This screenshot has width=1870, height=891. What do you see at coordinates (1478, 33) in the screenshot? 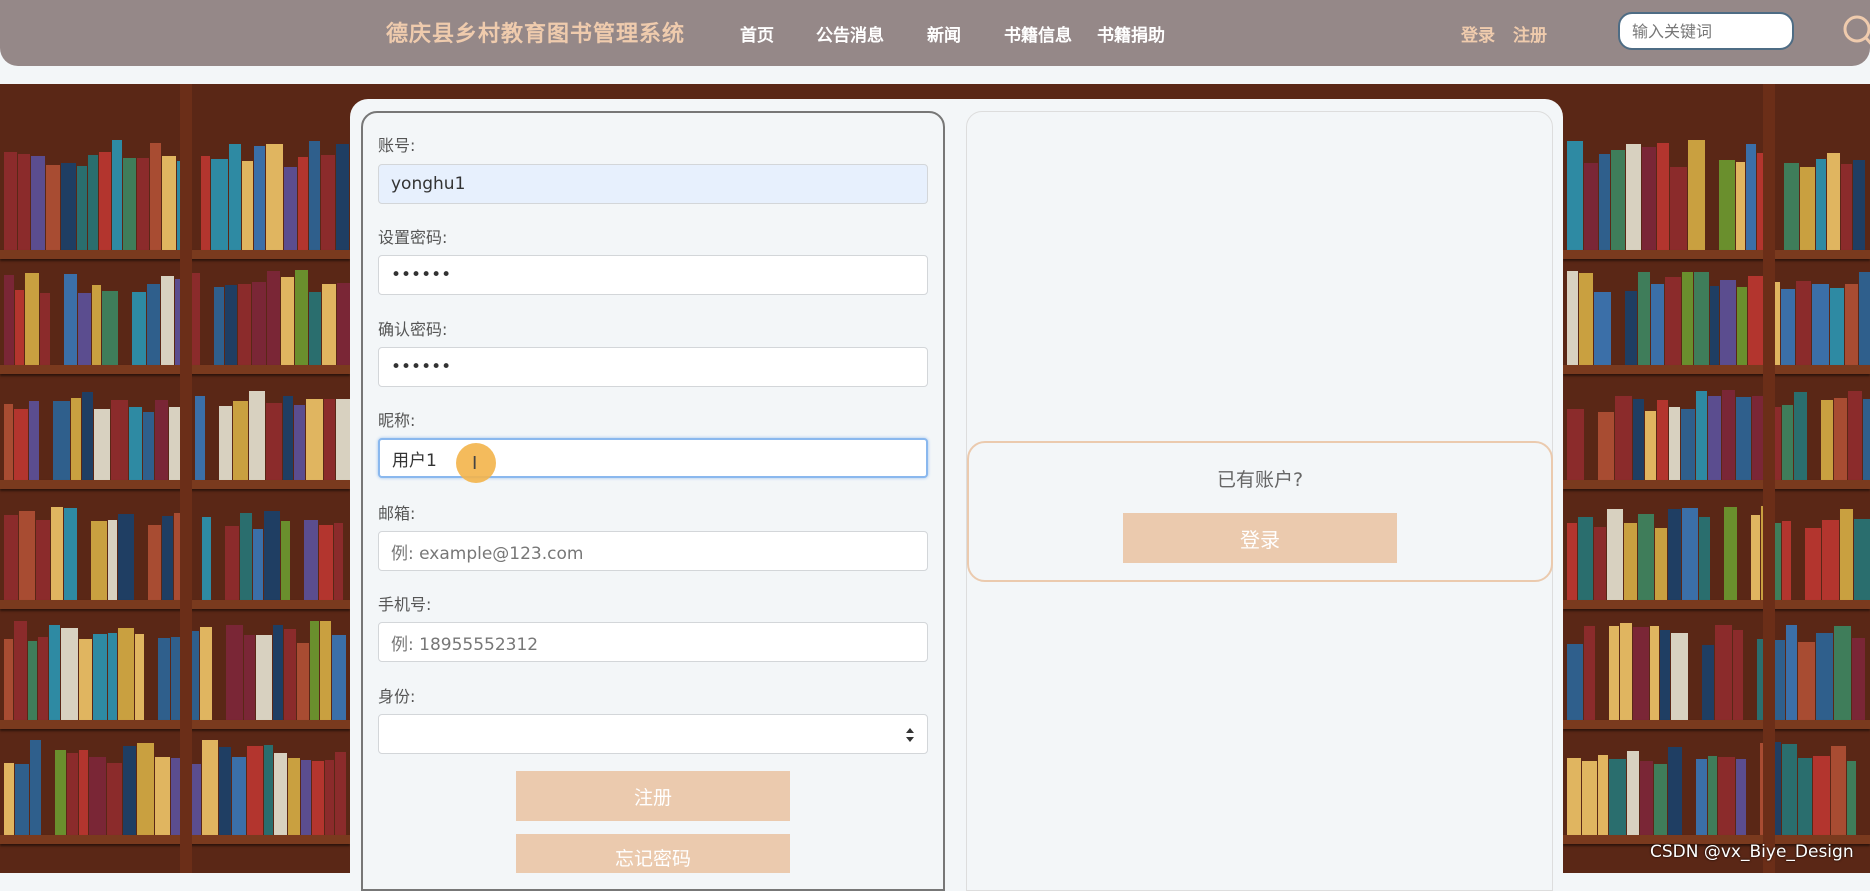
I see `header-login-link: 登录` at bounding box center [1478, 33].